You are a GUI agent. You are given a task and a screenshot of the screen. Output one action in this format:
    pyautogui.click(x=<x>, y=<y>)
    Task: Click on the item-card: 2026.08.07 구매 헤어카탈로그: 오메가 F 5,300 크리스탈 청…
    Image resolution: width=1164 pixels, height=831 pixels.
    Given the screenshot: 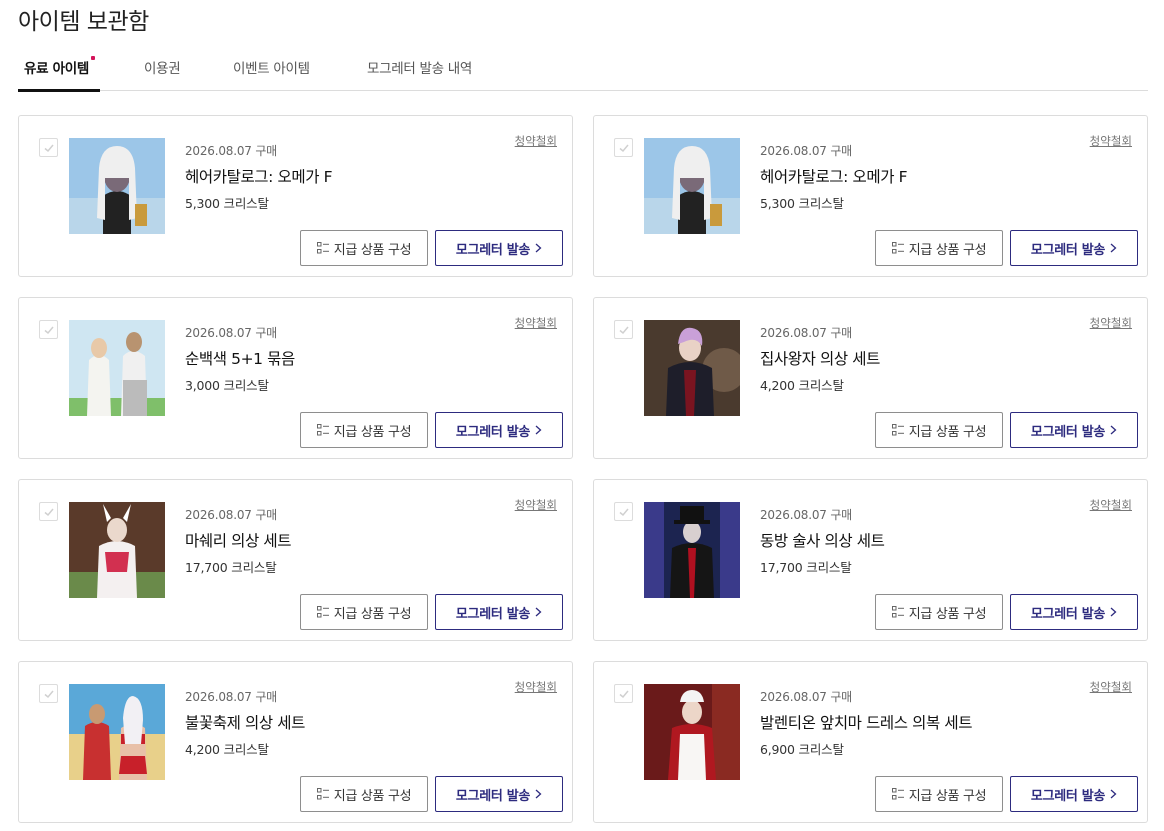 What is the action you would take?
    pyautogui.click(x=870, y=196)
    